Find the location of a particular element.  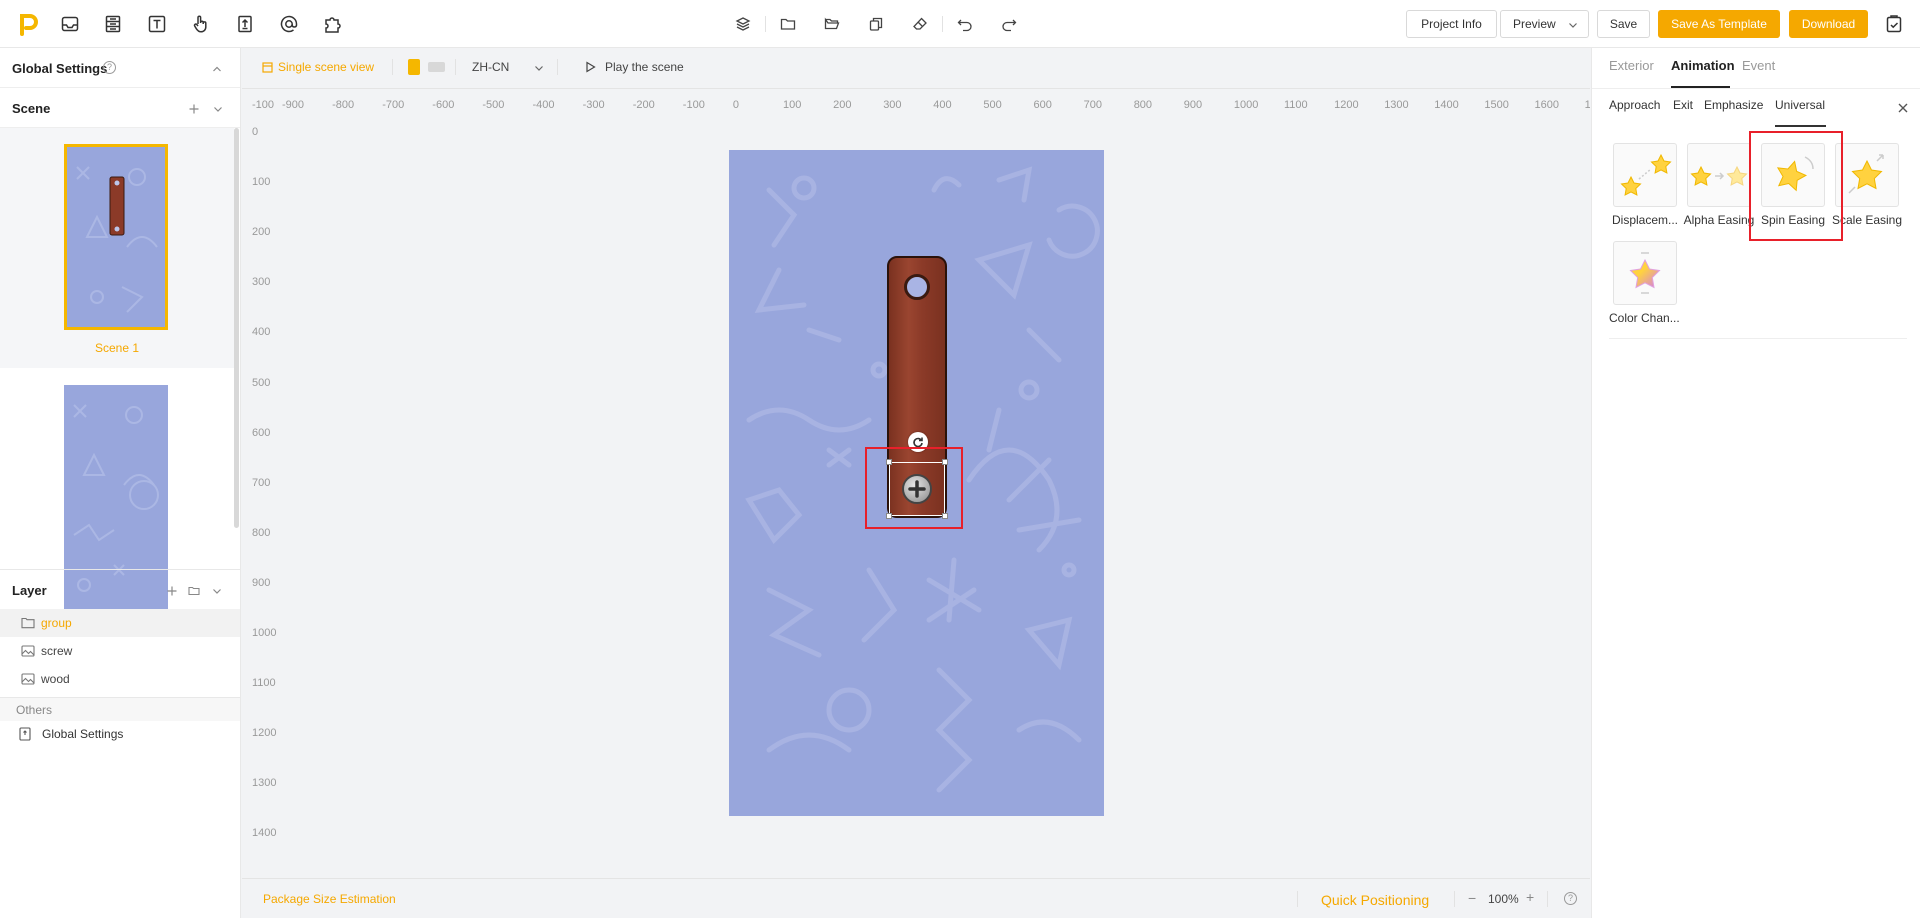

new-folder-icon is located at coordinates (194, 591).